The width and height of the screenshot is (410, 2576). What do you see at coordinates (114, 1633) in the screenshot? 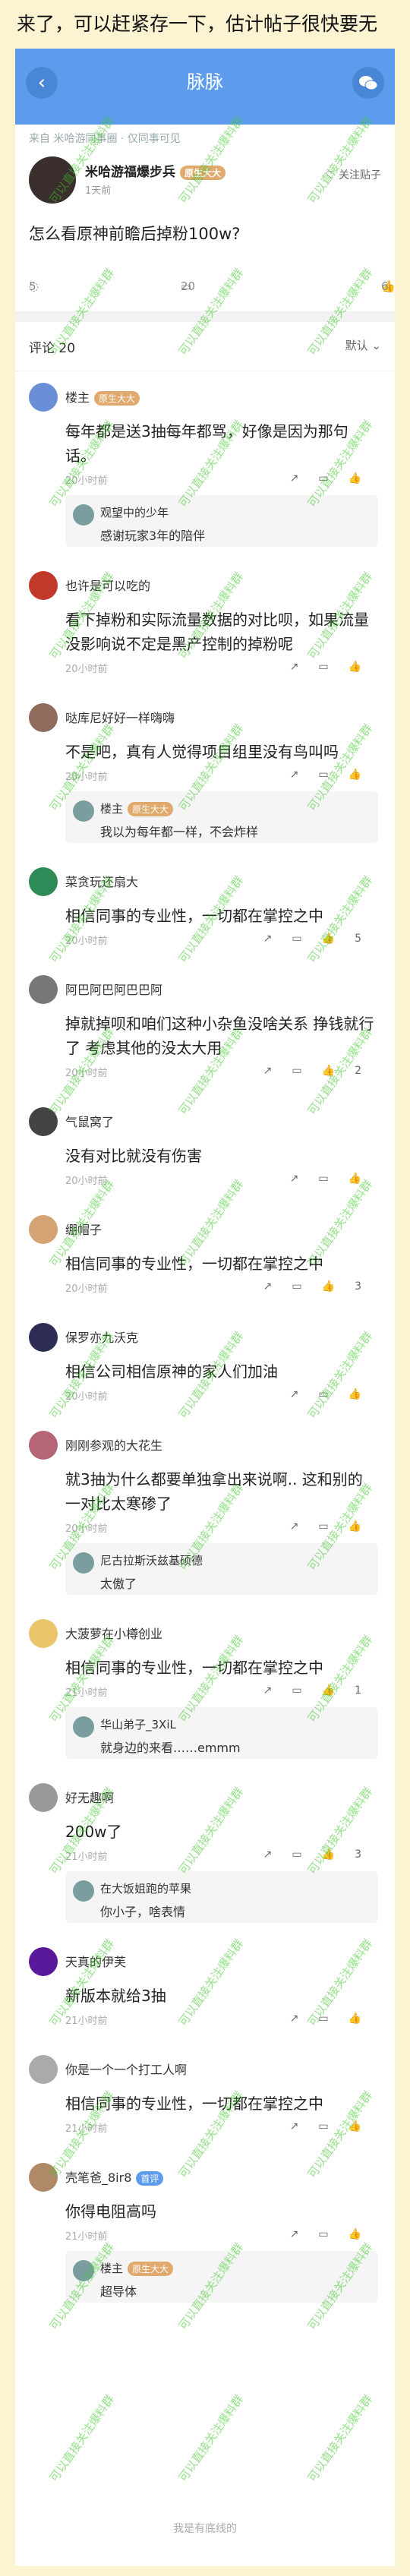
I see `commenter-name: 大菠萝在小樽创业` at bounding box center [114, 1633].